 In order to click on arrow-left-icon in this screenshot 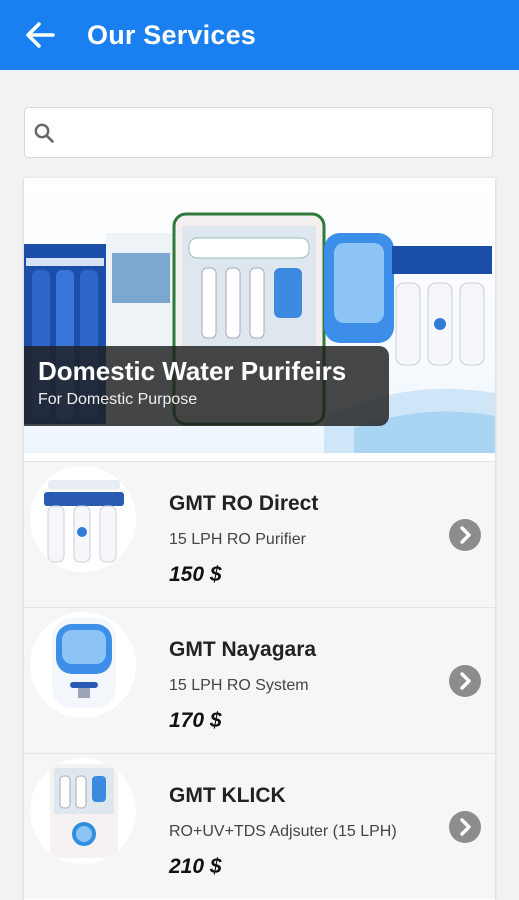, I will do `click(40, 35)`.